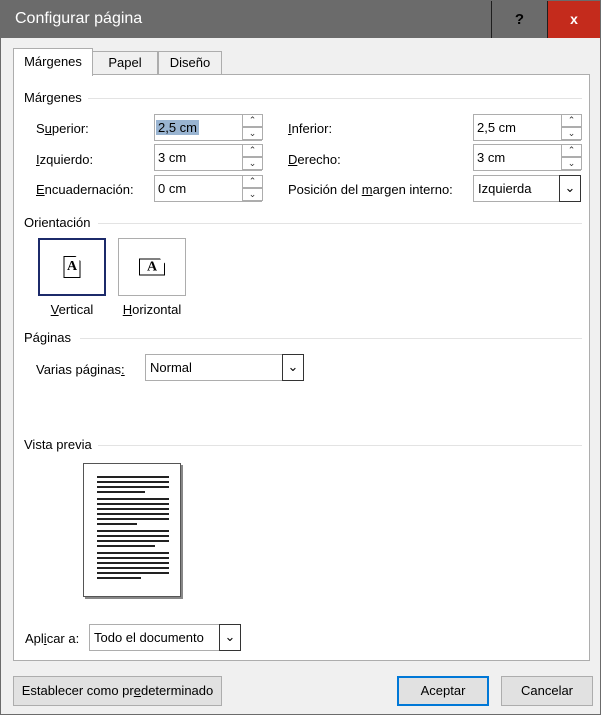 The width and height of the screenshot is (601, 715). I want to click on posicion-margen-value: Izquierda, so click(505, 188).